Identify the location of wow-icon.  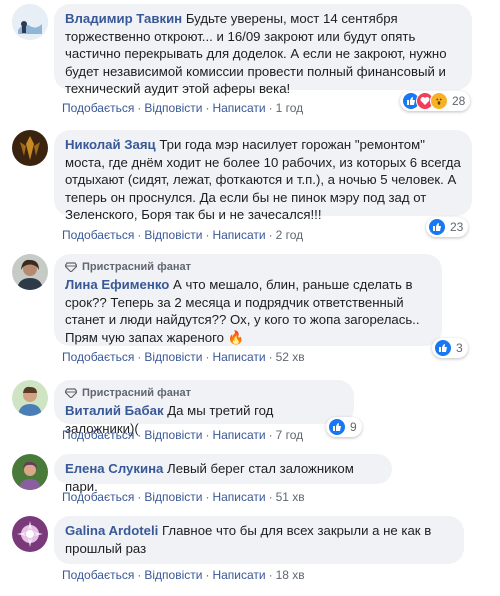
(439, 101).